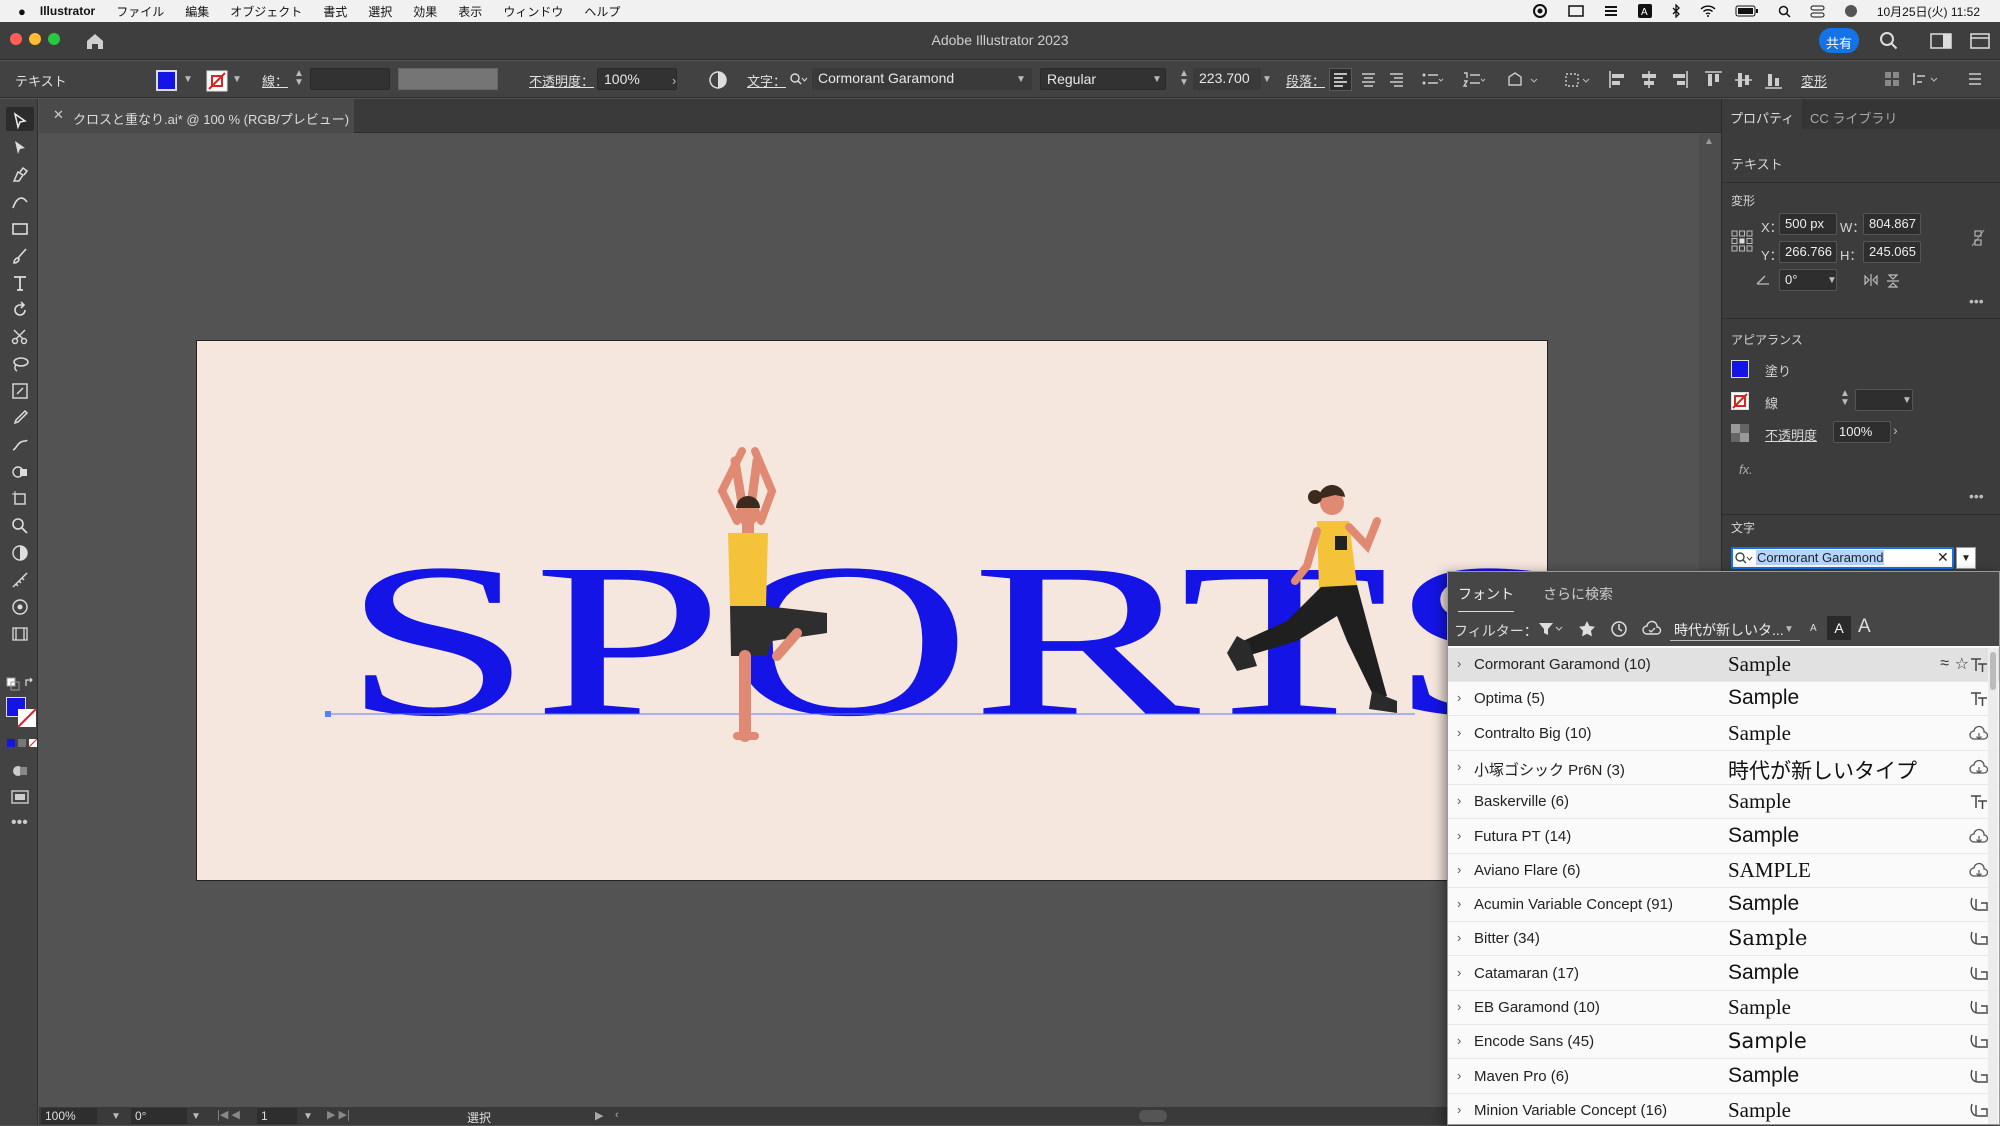 This screenshot has width=2000, height=1126. What do you see at coordinates (21, 797) in the screenshot?
I see `screen-mode-icon` at bounding box center [21, 797].